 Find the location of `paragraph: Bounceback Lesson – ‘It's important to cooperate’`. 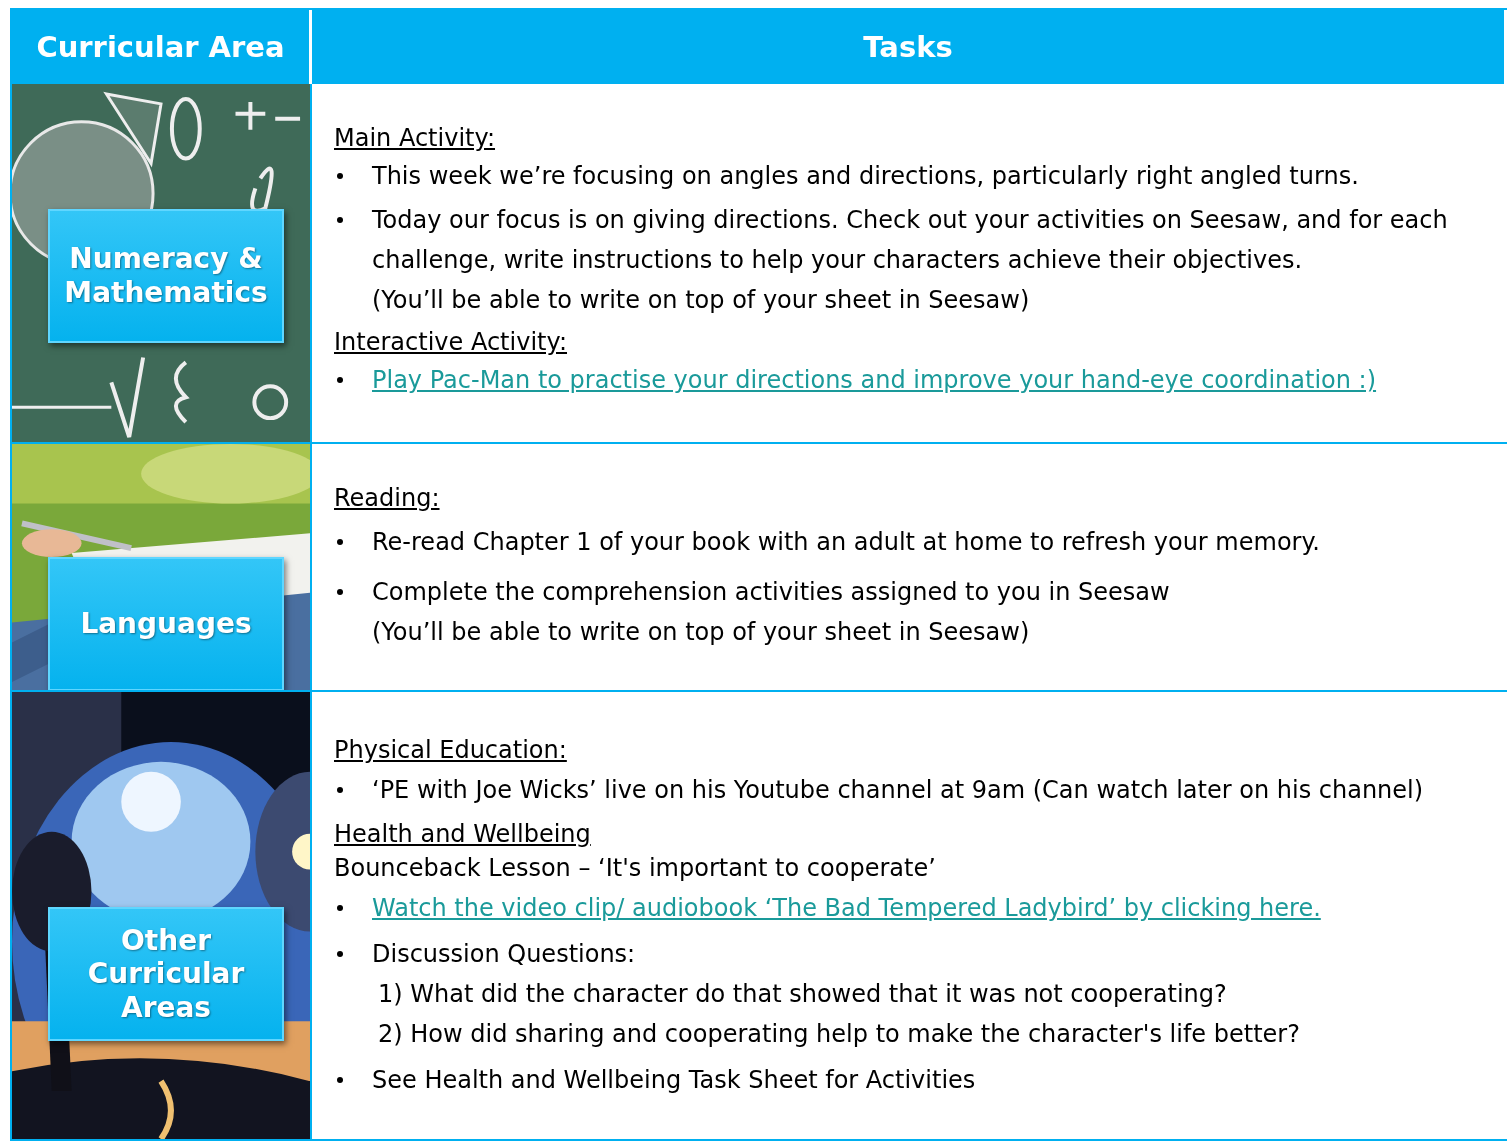

paragraph: Bounceback Lesson – ‘It's important to cooperate’ is located at coordinates (635, 868).